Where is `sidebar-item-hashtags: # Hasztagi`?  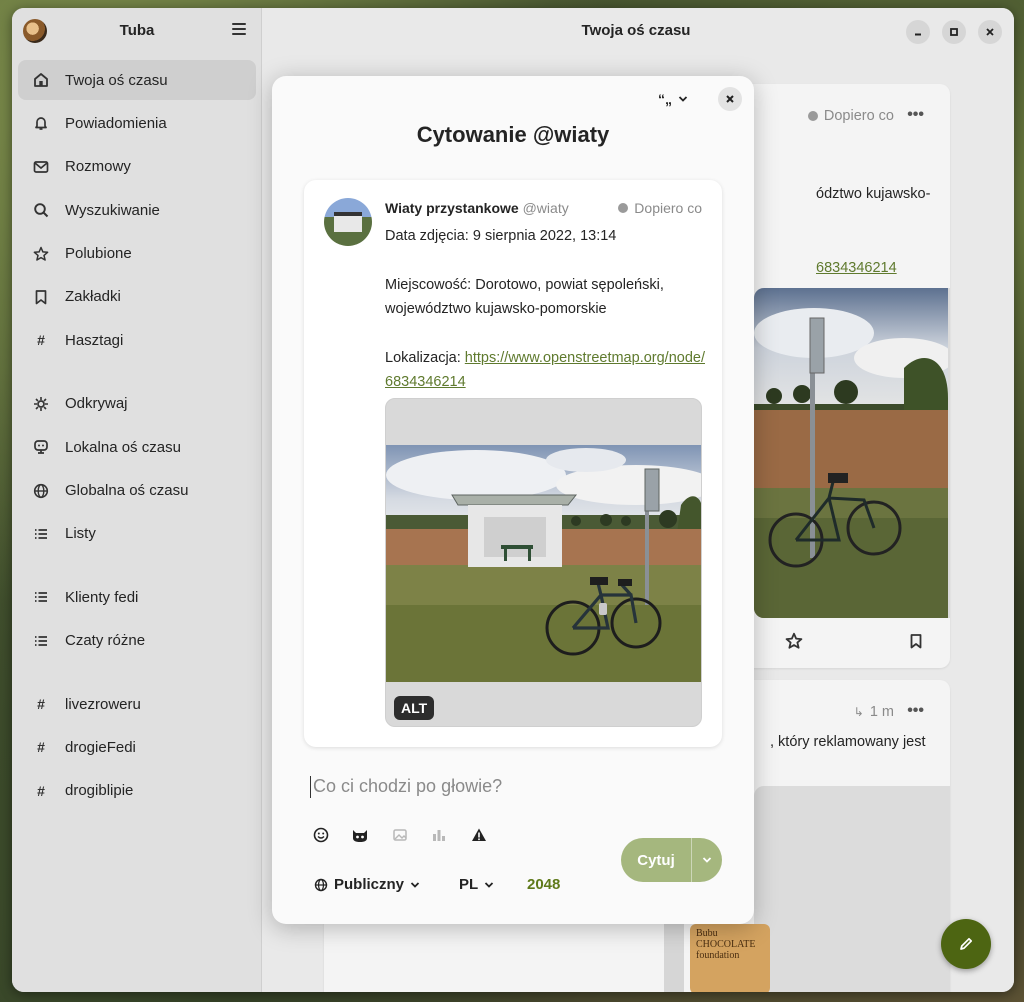 sidebar-item-hashtags: # Hasztagi is located at coordinates (137, 340).